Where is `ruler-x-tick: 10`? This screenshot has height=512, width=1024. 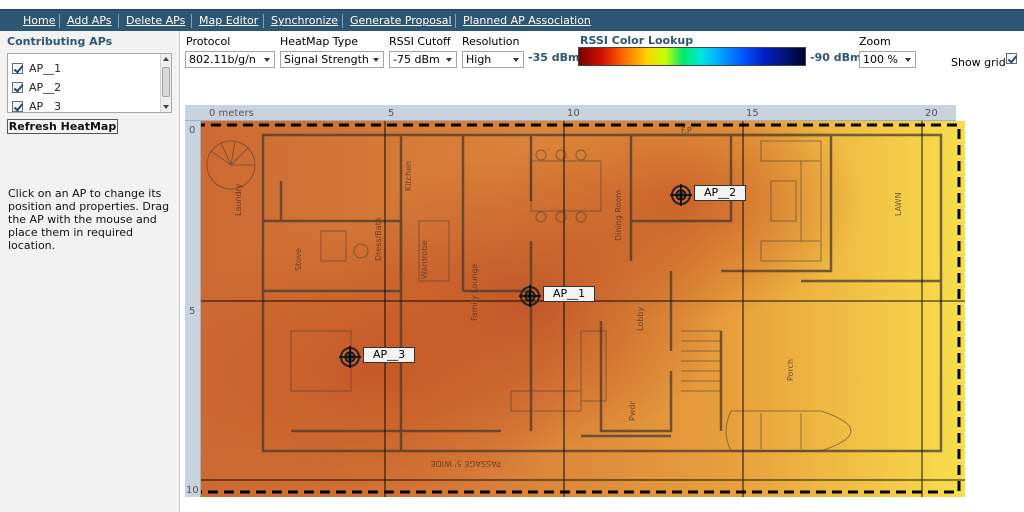
ruler-x-tick: 10 is located at coordinates (573, 113).